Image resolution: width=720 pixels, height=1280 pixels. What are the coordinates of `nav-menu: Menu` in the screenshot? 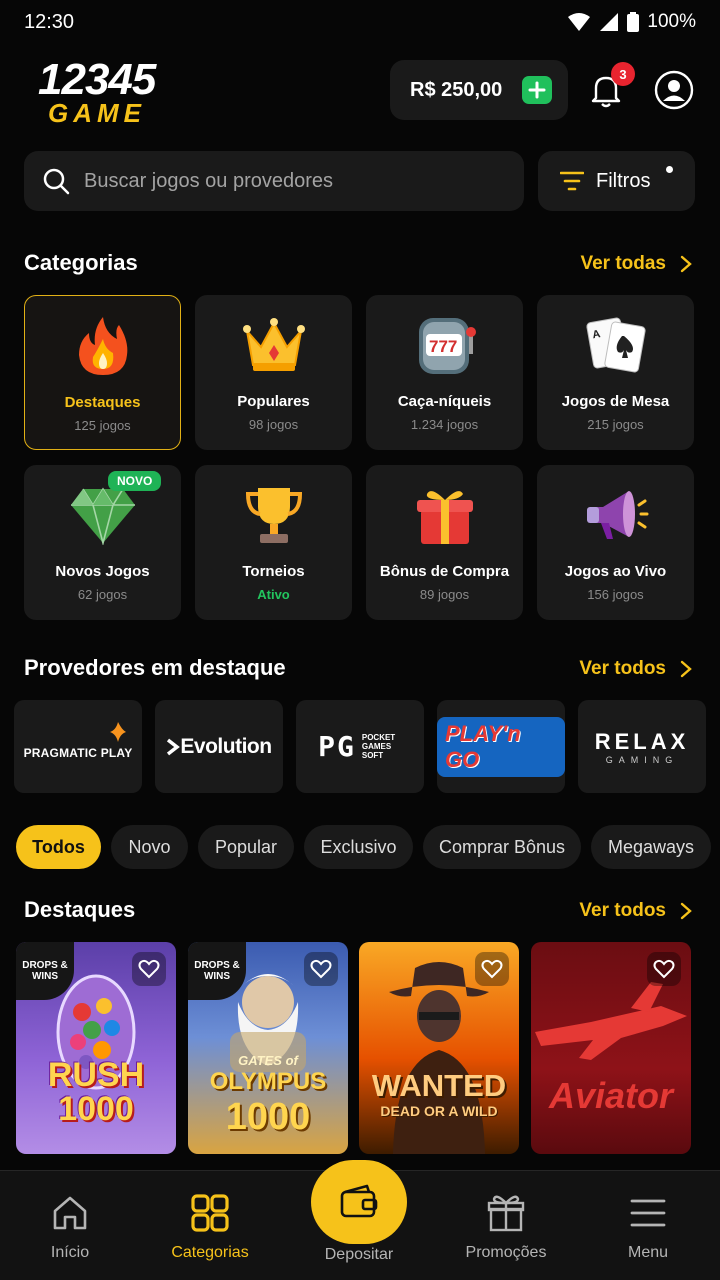 It's located at (648, 1225).